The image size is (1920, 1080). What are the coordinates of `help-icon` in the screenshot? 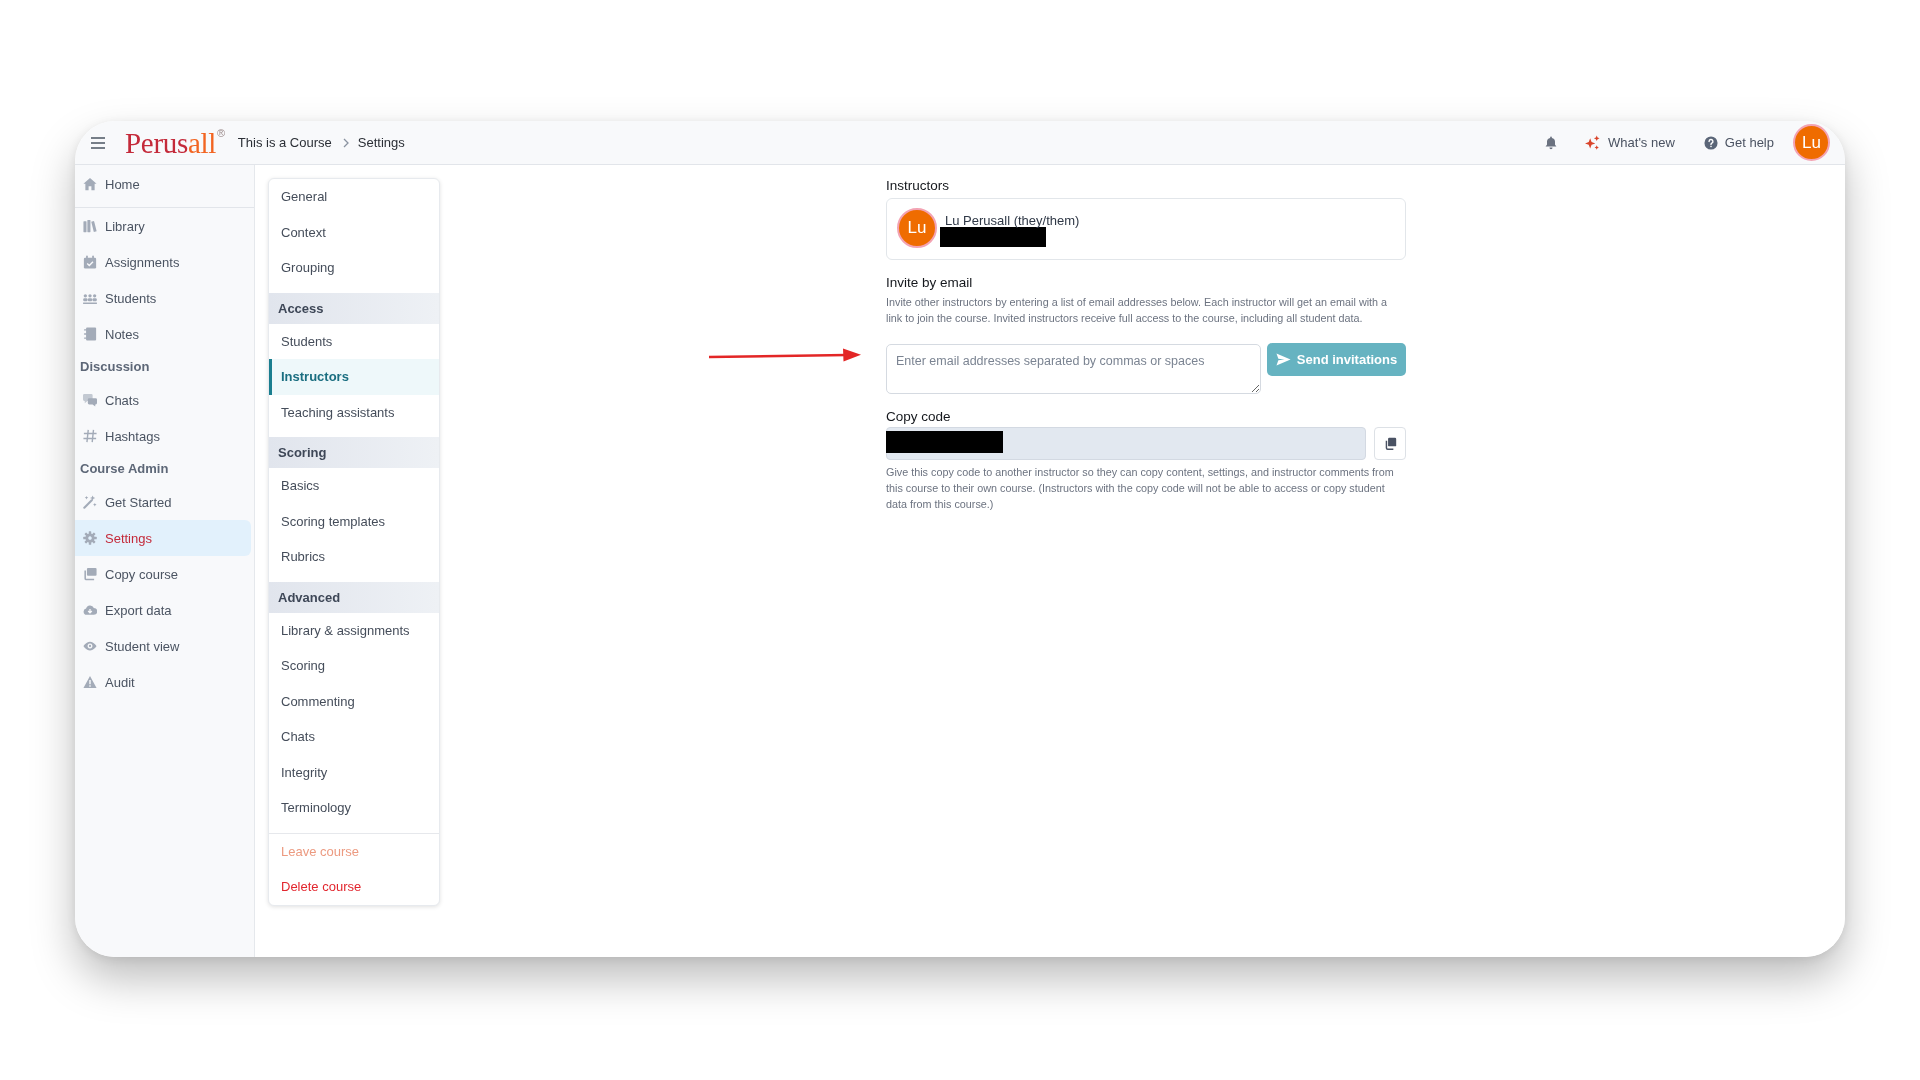 It's located at (1710, 142).